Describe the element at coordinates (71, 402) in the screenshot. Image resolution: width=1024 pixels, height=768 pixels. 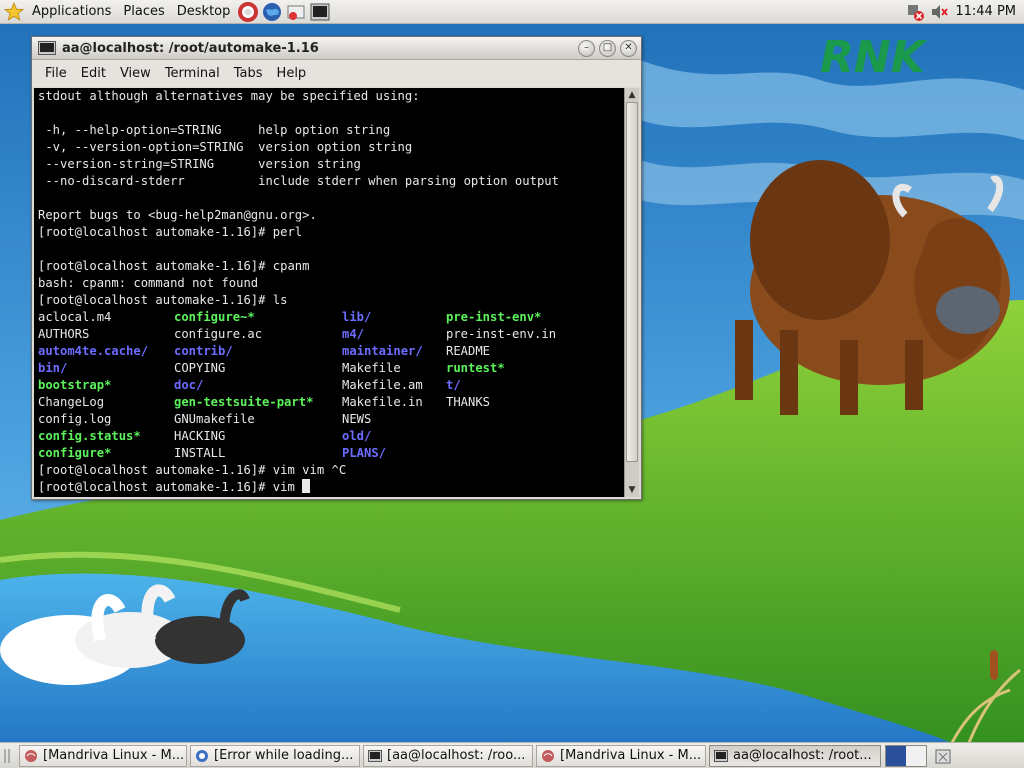
I see `ls-file-entry: ChangeLog` at that location.